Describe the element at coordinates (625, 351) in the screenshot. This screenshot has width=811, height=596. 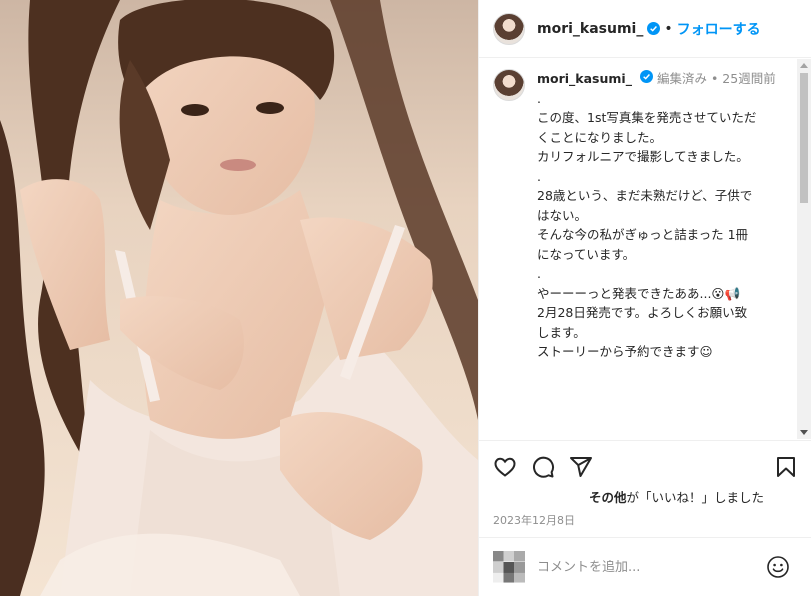
I see `caption-line: ストーリーから予約できます☺` at that location.